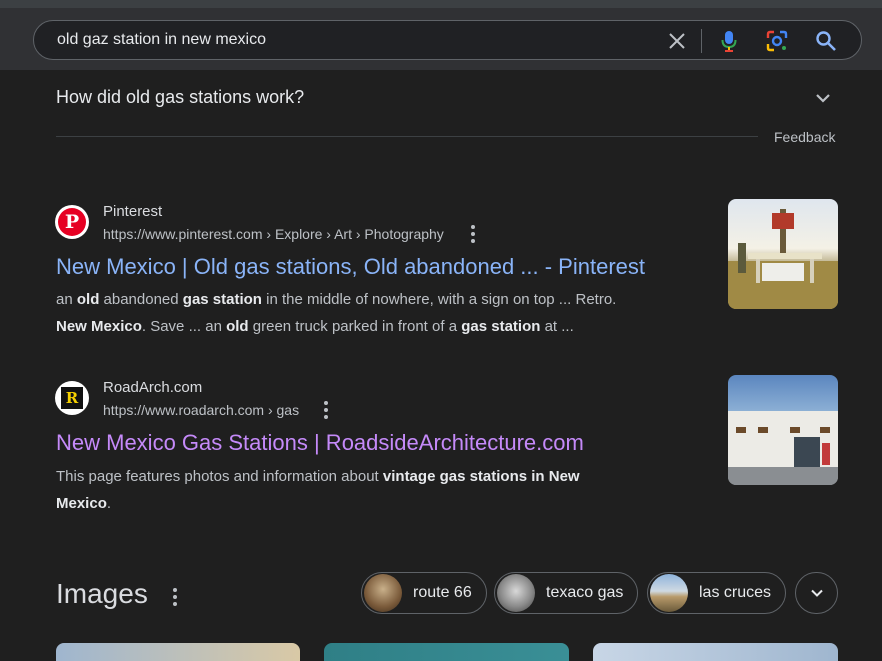 The width and height of the screenshot is (882, 661). What do you see at coordinates (66, 299) in the screenshot?
I see `snippet-text: an` at bounding box center [66, 299].